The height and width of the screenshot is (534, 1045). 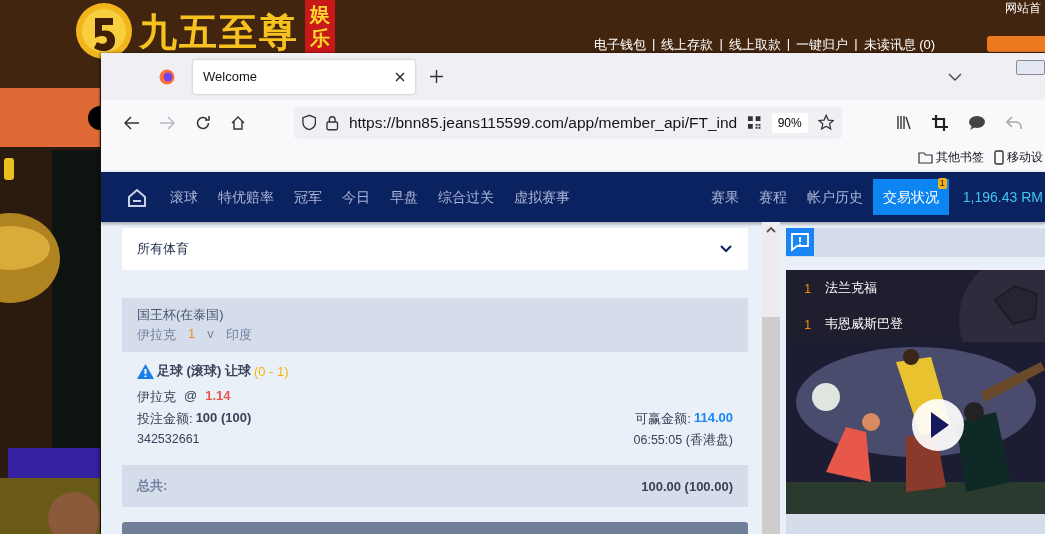 I want to click on nav-tab: 今日, so click(x=356, y=197).